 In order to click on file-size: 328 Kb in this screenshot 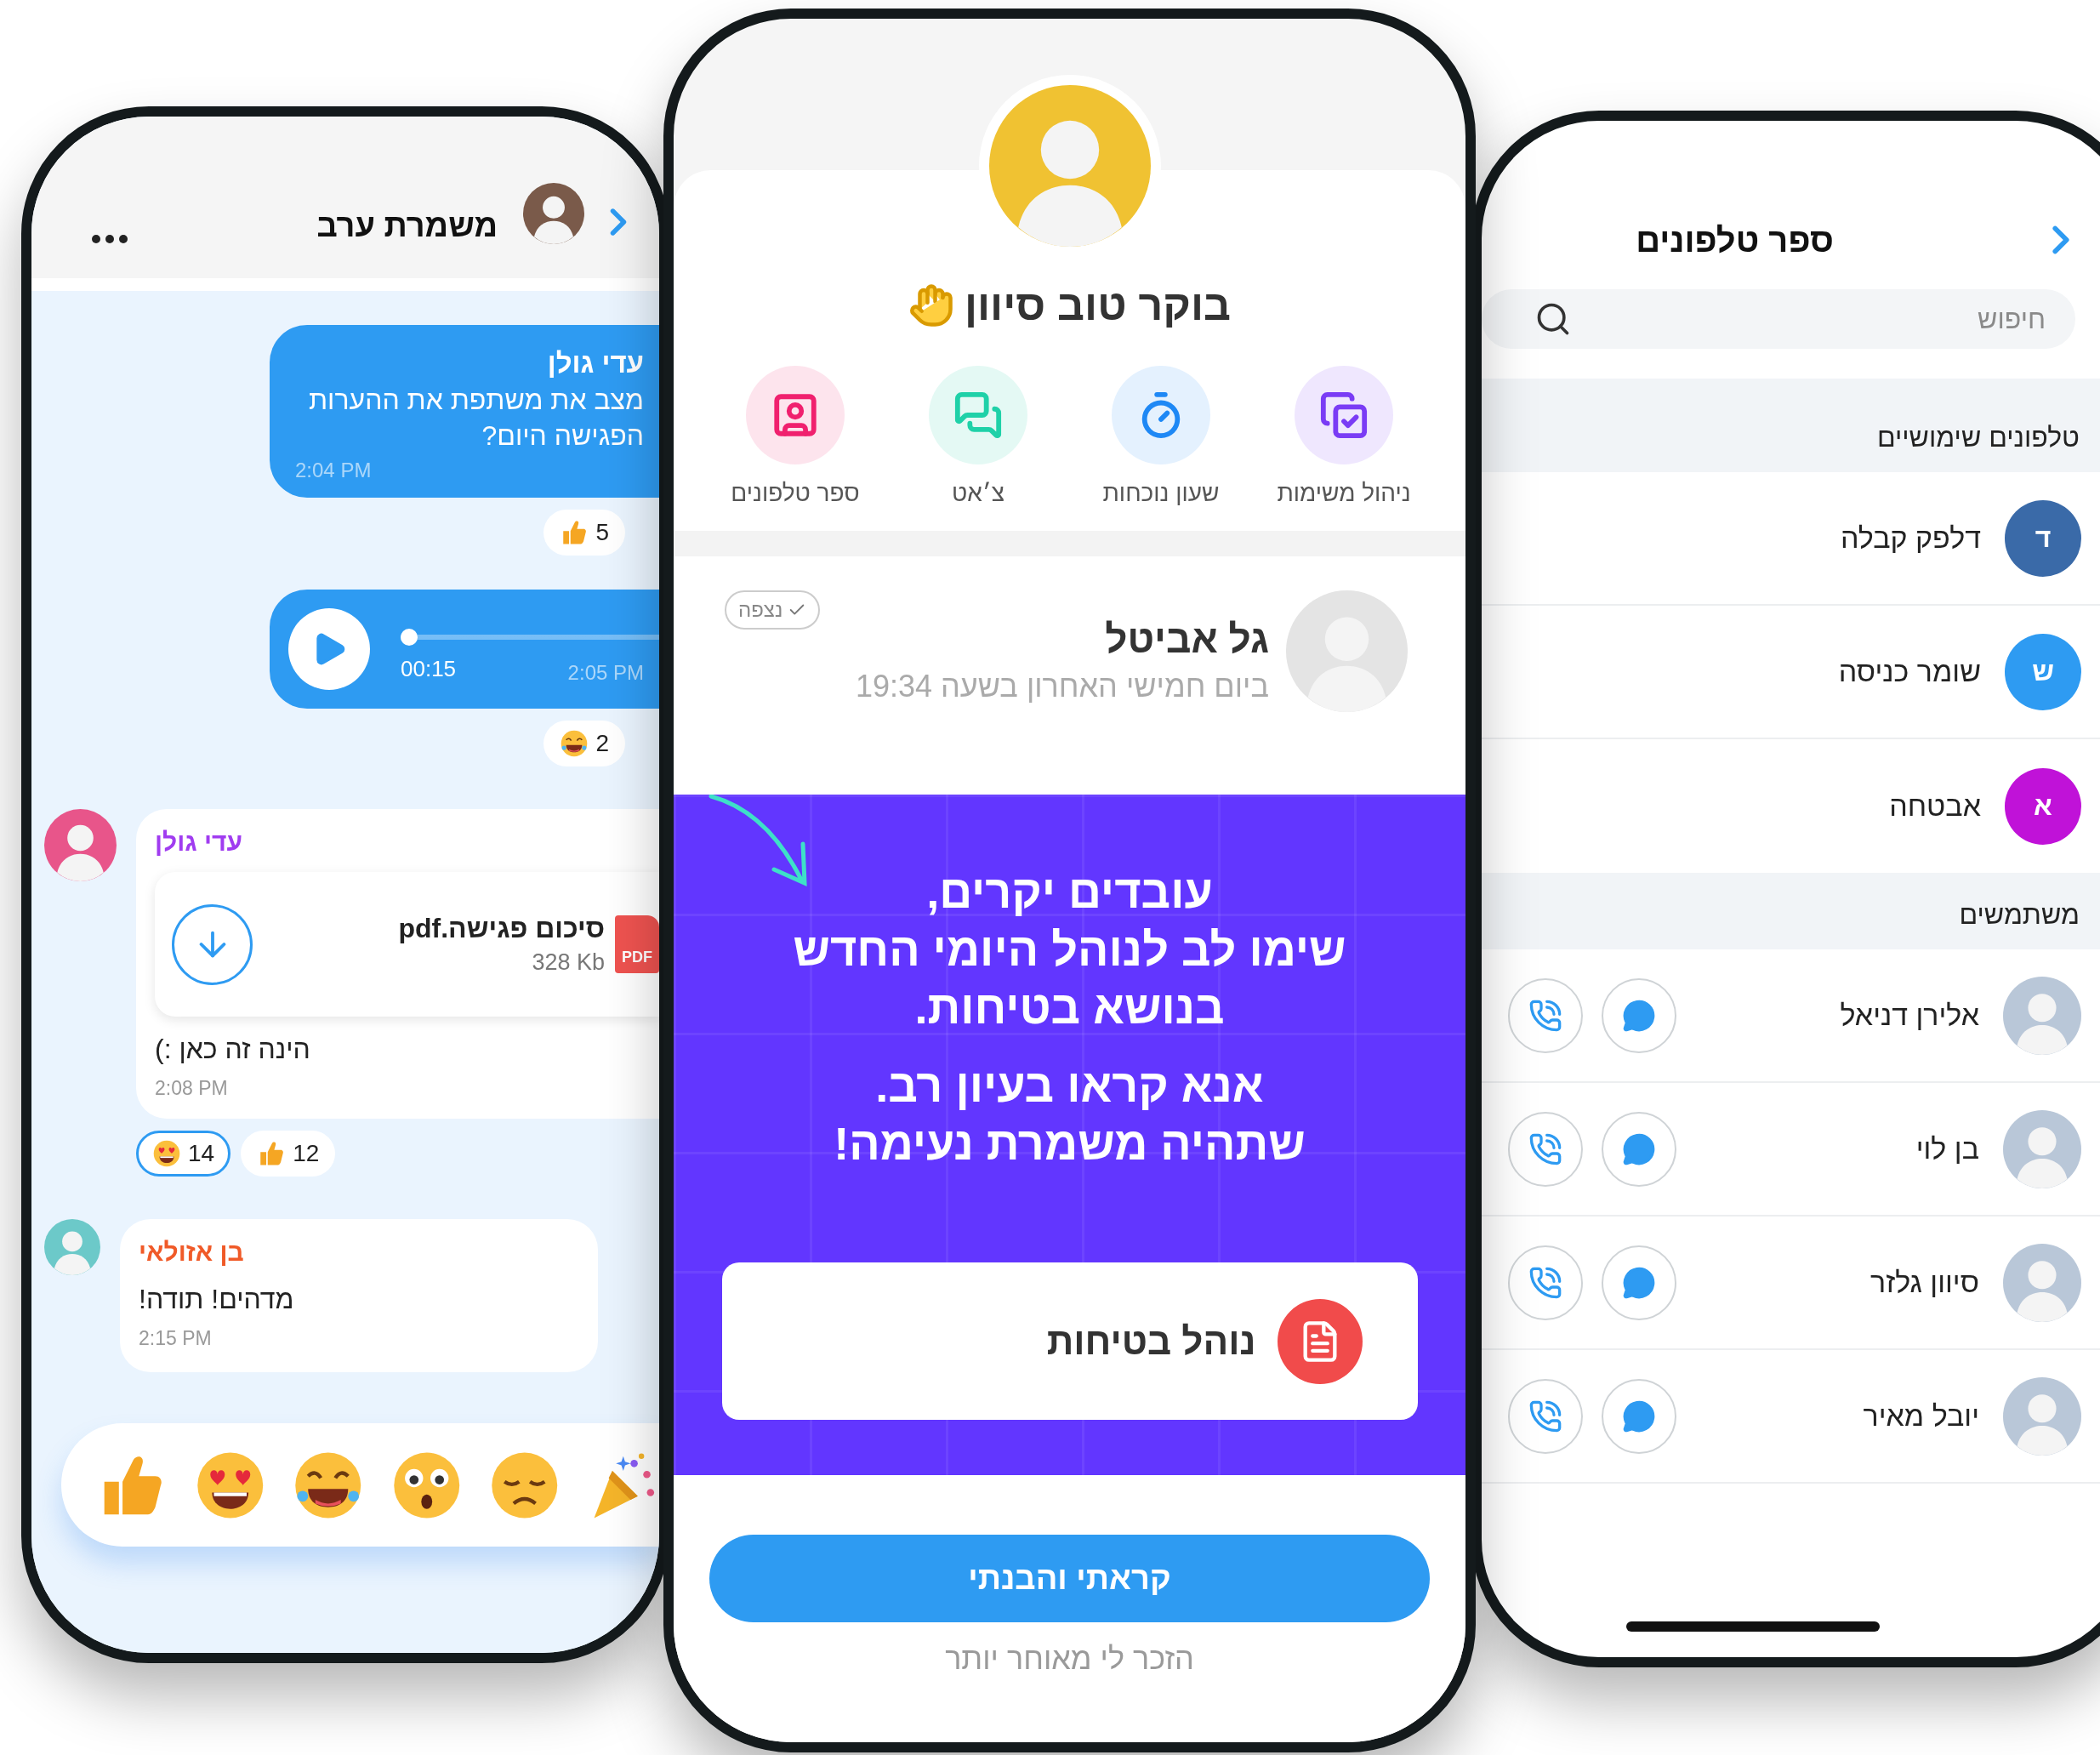, I will do `click(568, 963)`.